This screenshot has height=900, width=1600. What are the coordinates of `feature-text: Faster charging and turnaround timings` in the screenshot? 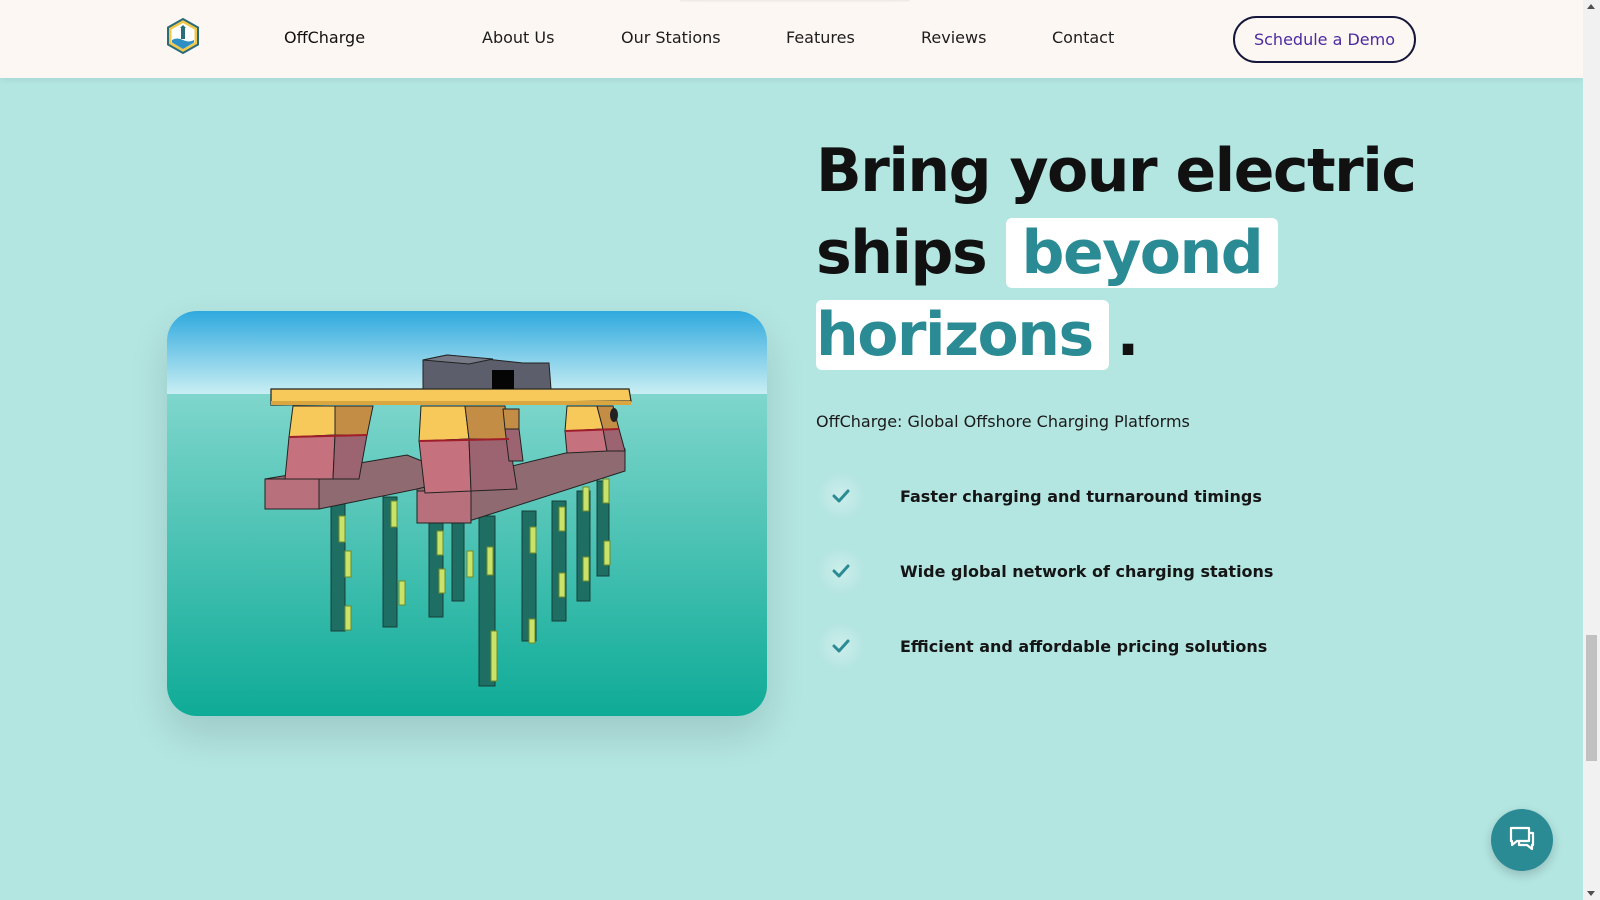 It's located at (1081, 496).